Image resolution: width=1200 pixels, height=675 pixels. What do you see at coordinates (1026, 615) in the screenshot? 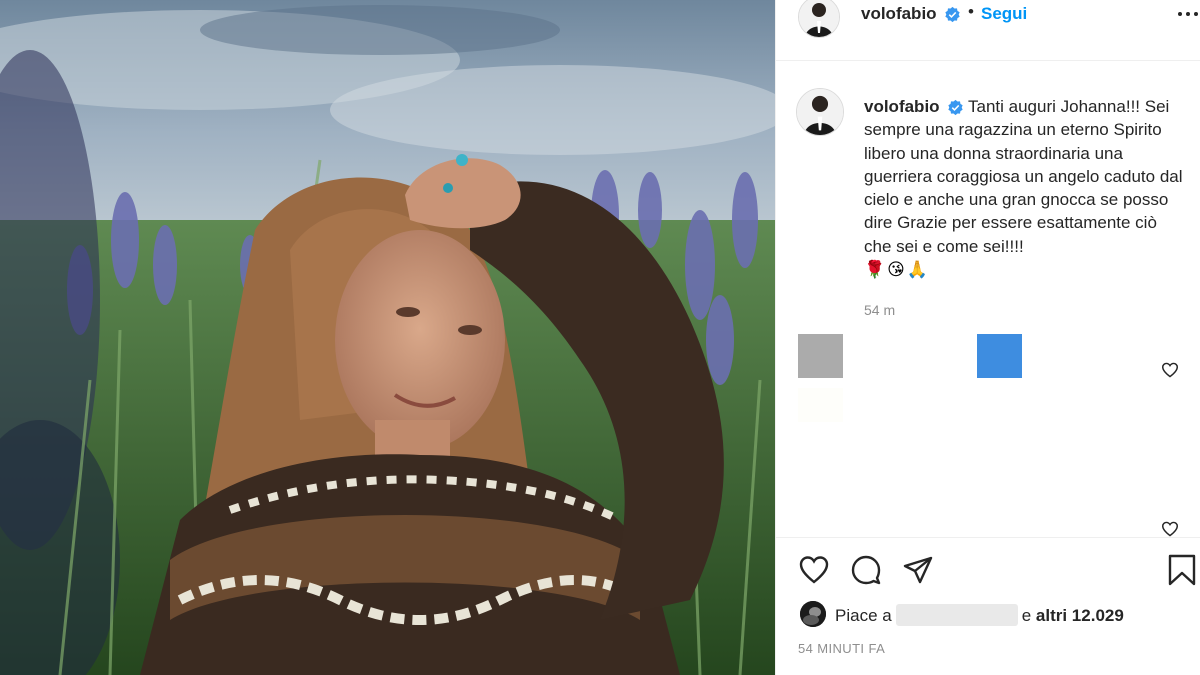
I see `likes-connector: e` at bounding box center [1026, 615].